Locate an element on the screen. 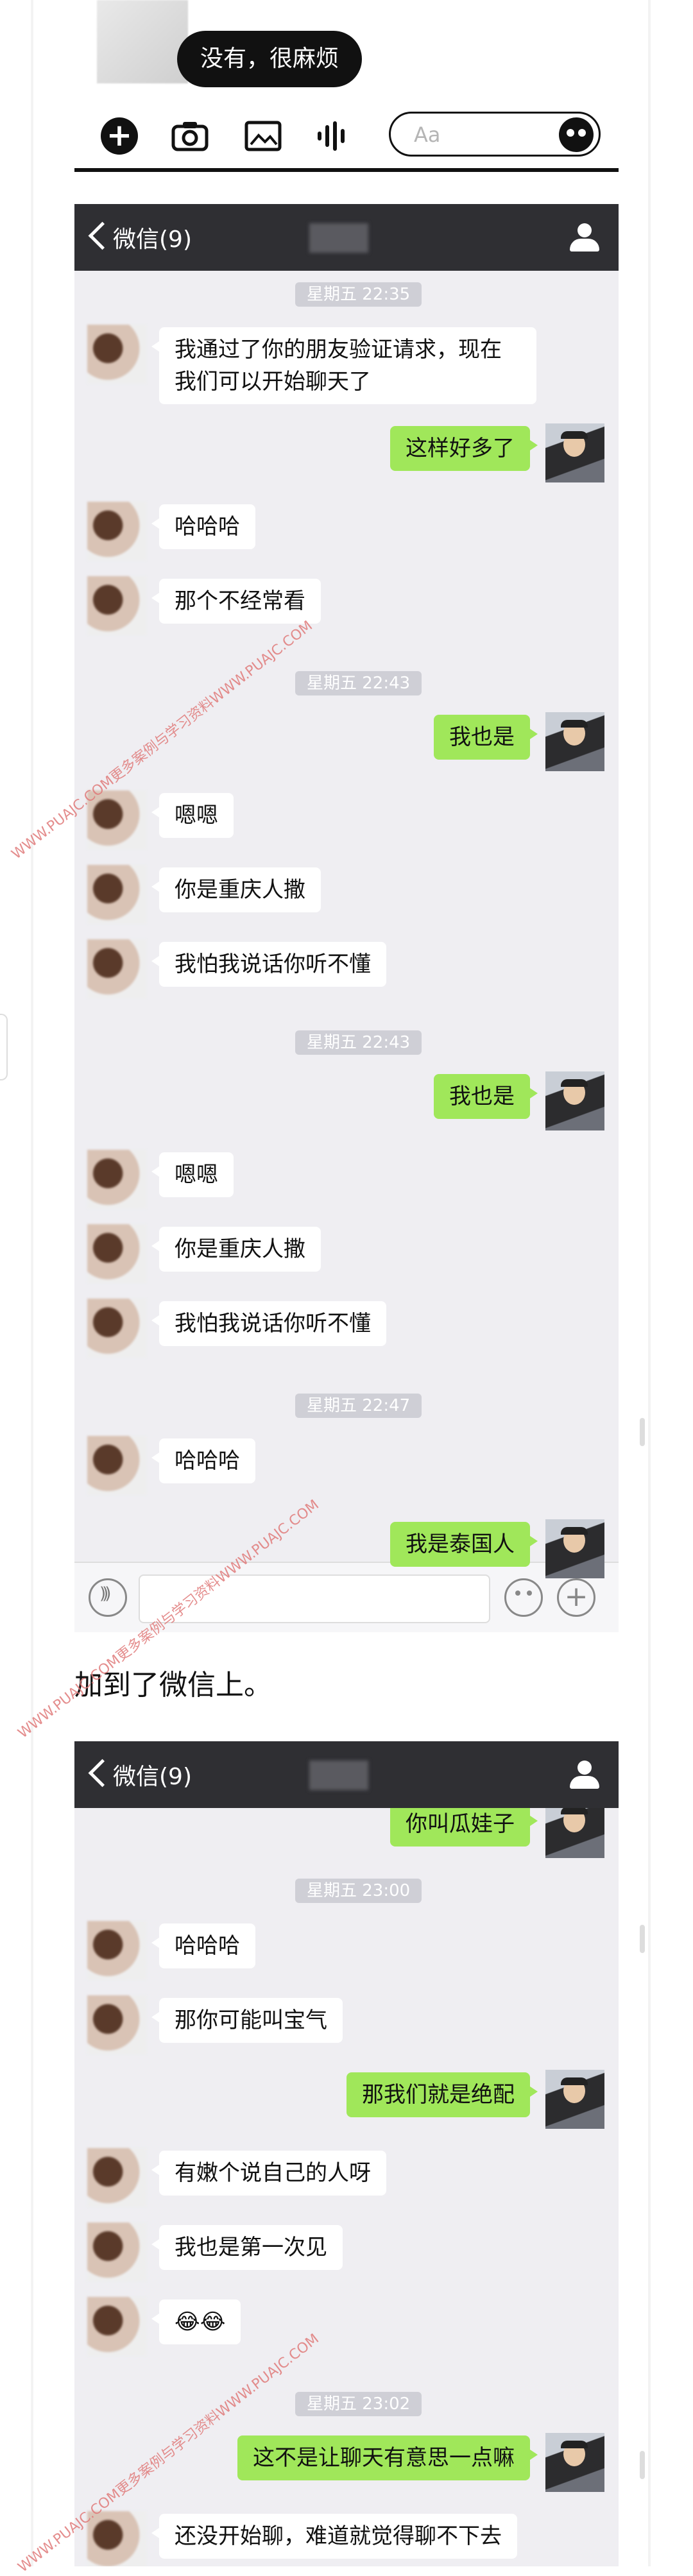 Image resolution: width=693 pixels, height=2576 pixels. outgoing-message: 这样好多了 is located at coordinates (346, 452).